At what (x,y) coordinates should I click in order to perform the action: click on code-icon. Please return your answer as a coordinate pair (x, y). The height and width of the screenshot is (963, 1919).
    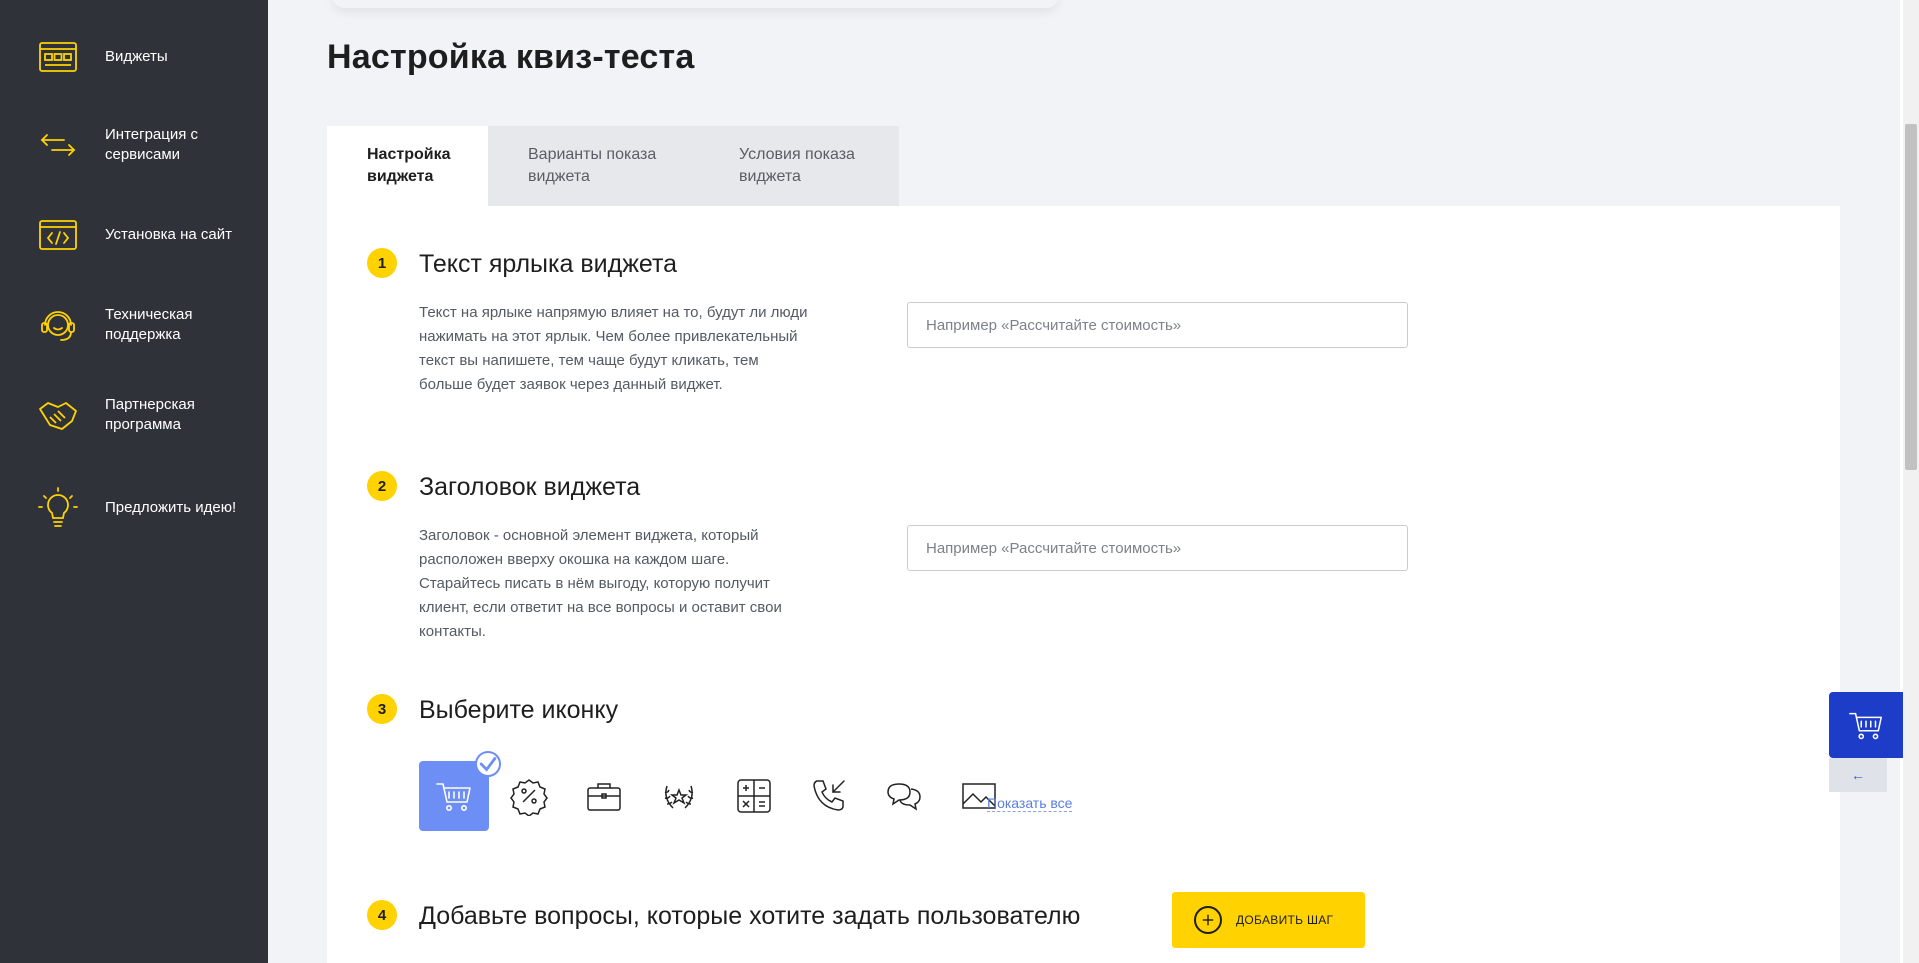
    Looking at the image, I should click on (58, 235).